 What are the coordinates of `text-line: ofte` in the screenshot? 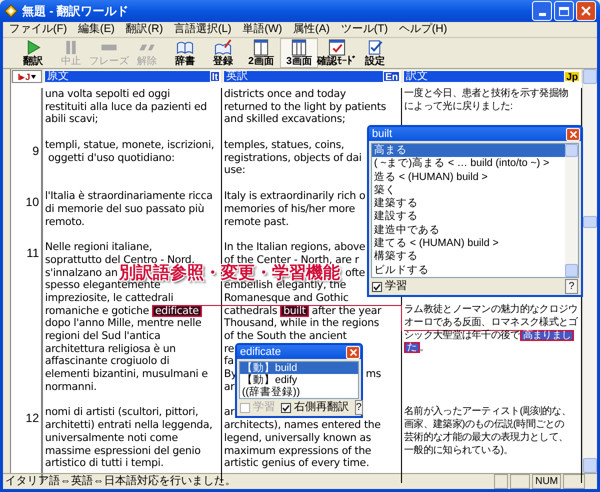 It's located at (355, 273).